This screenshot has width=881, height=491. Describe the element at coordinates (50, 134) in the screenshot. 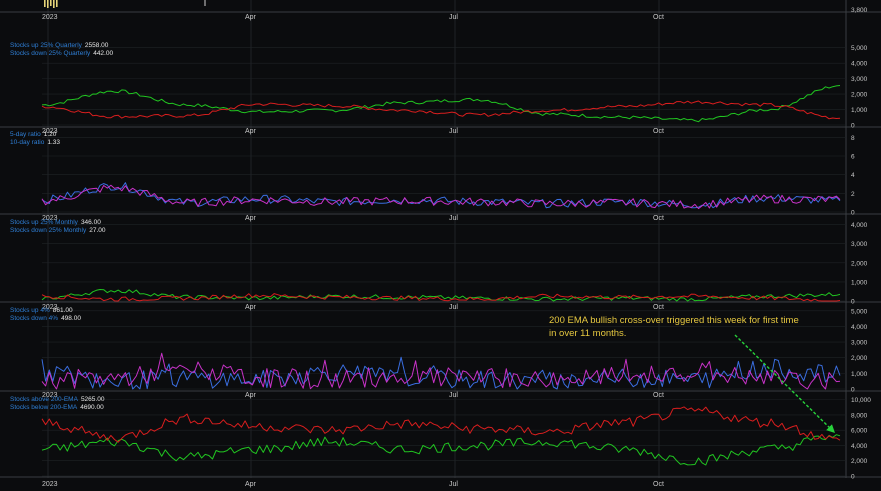

I see `legend-value: 1.20` at that location.